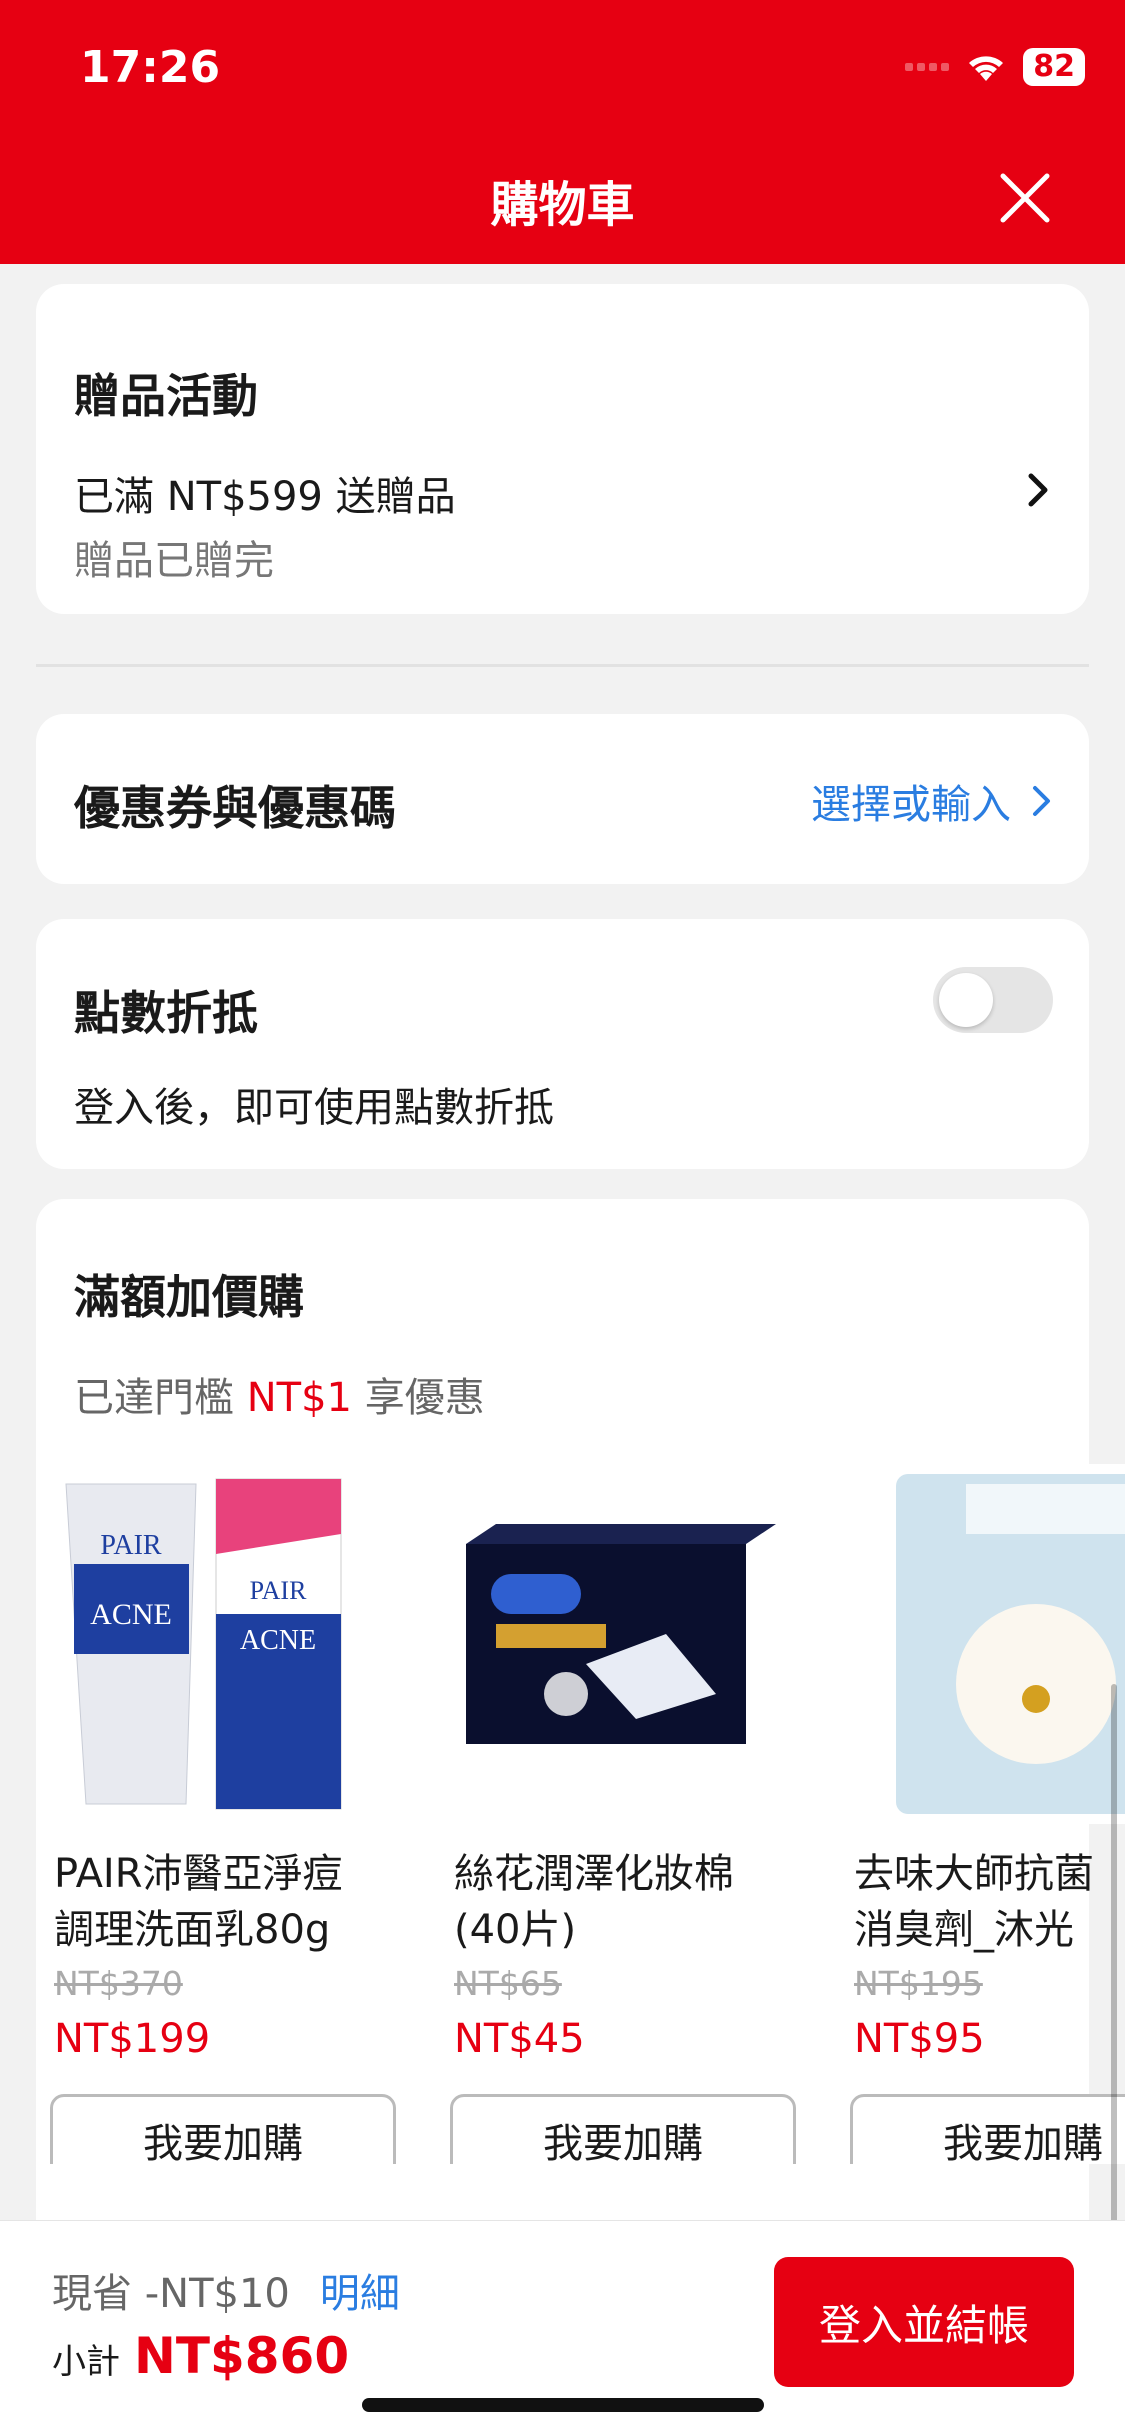  What do you see at coordinates (86, 2362) in the screenshot?
I see `subtotal-label: 小計` at bounding box center [86, 2362].